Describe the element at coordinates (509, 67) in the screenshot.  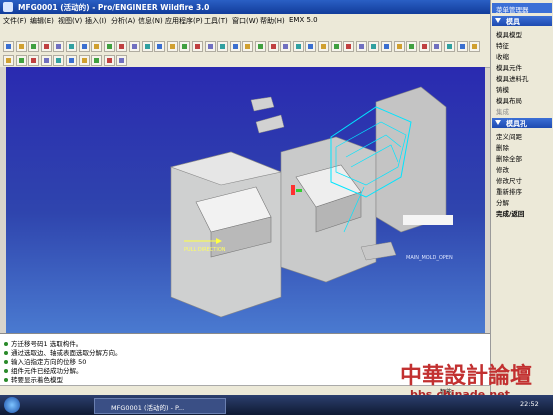
I see `mold-menu-item: 模具元件` at that location.